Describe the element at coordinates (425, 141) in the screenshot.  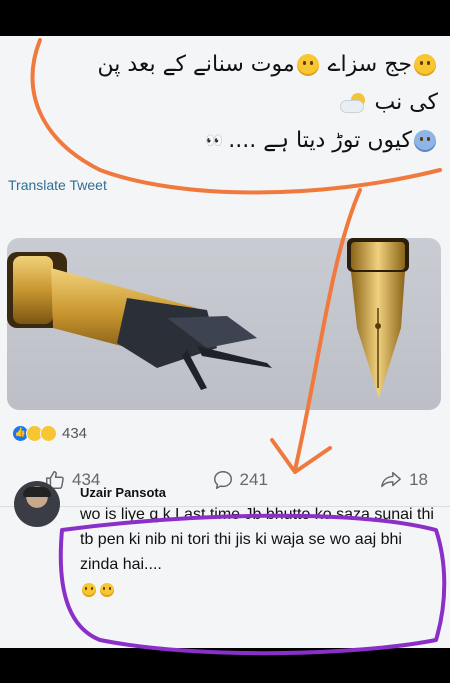
I see `sad-face-icon` at that location.